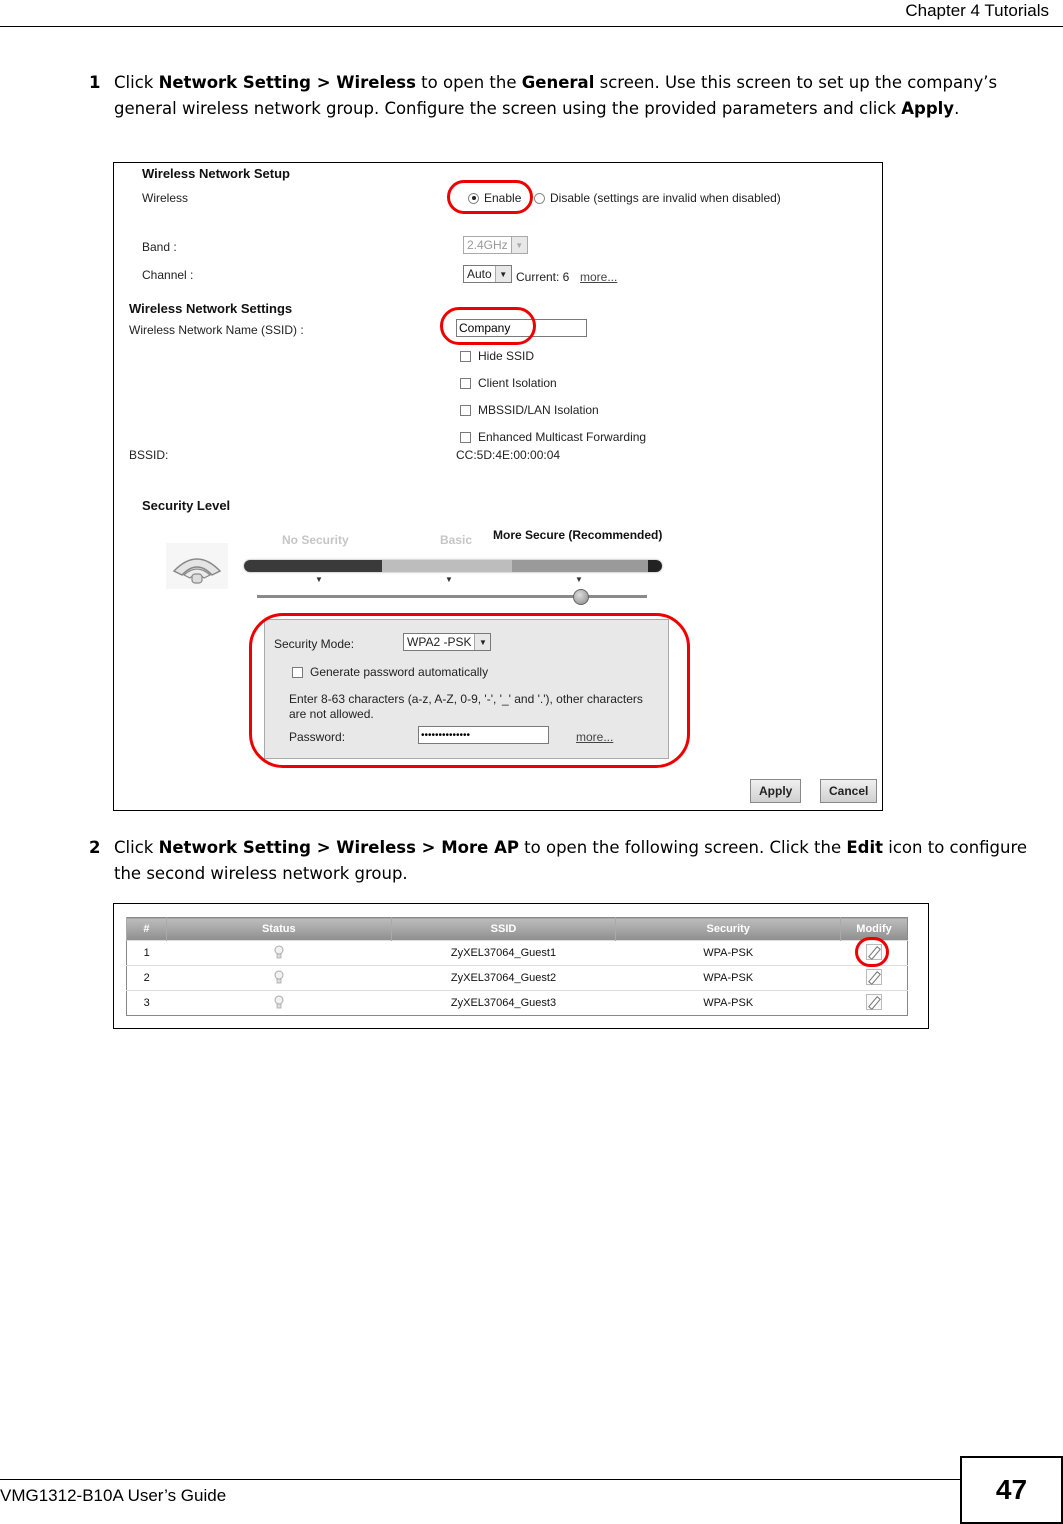 The image size is (1063, 1524). Describe the element at coordinates (849, 791) in the screenshot. I see `cancel-button: Cancel` at that location.